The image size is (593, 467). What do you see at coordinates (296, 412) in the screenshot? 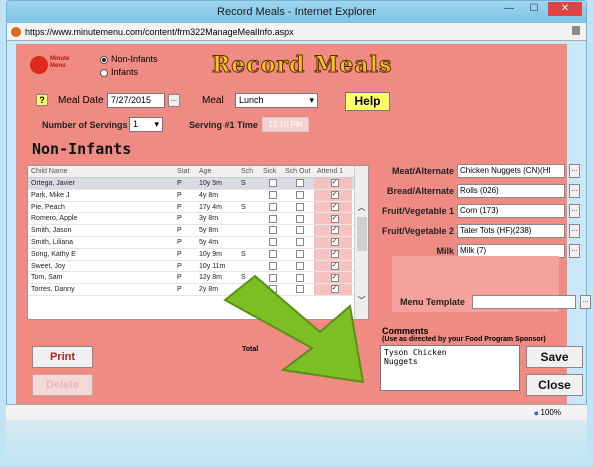
I see `status-bar: 100% ●` at bounding box center [296, 412].